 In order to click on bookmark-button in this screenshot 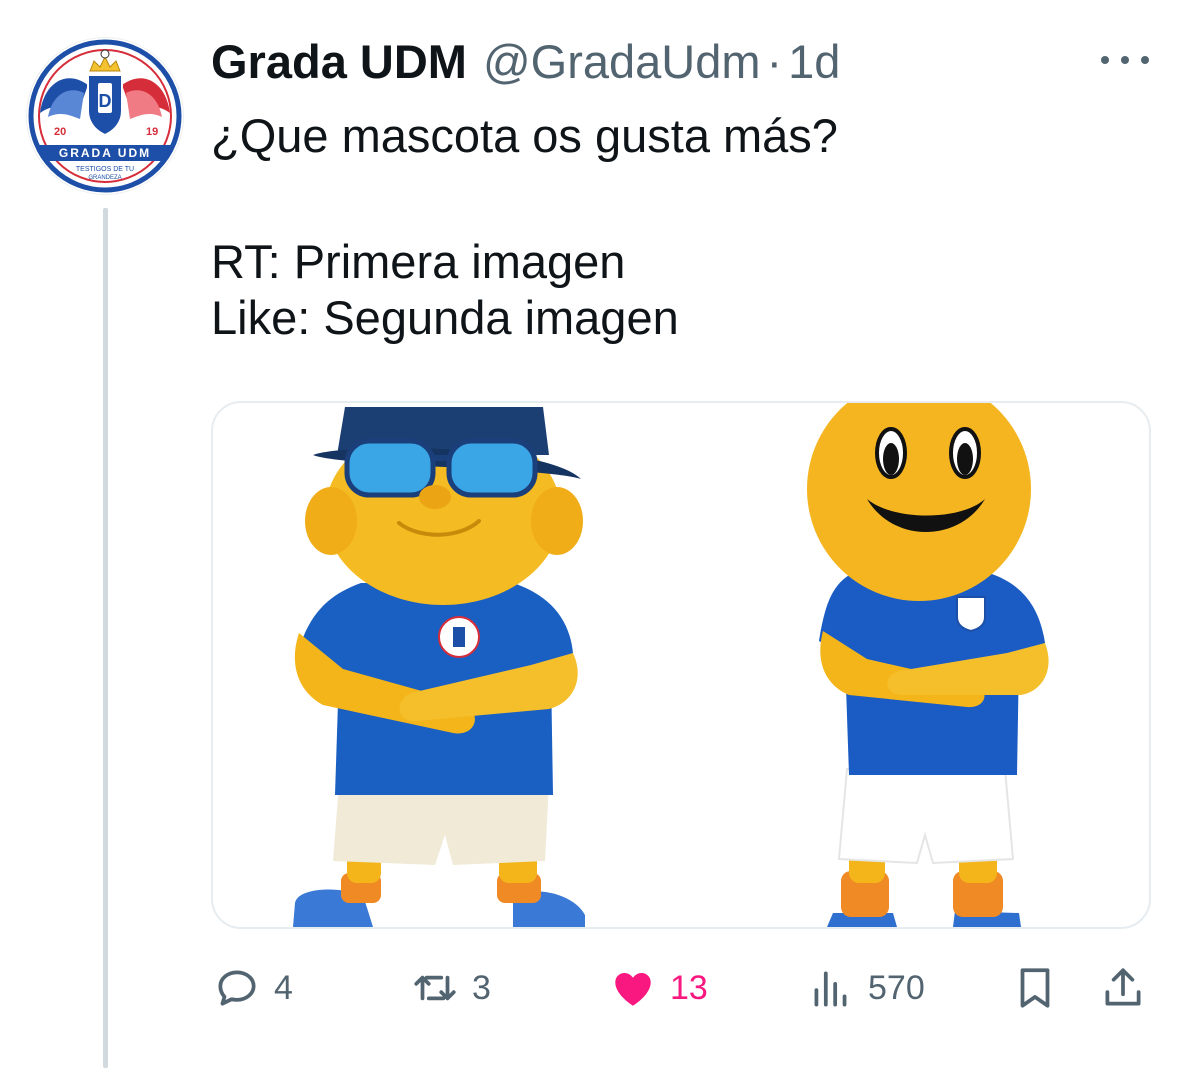, I will do `click(1035, 988)`.